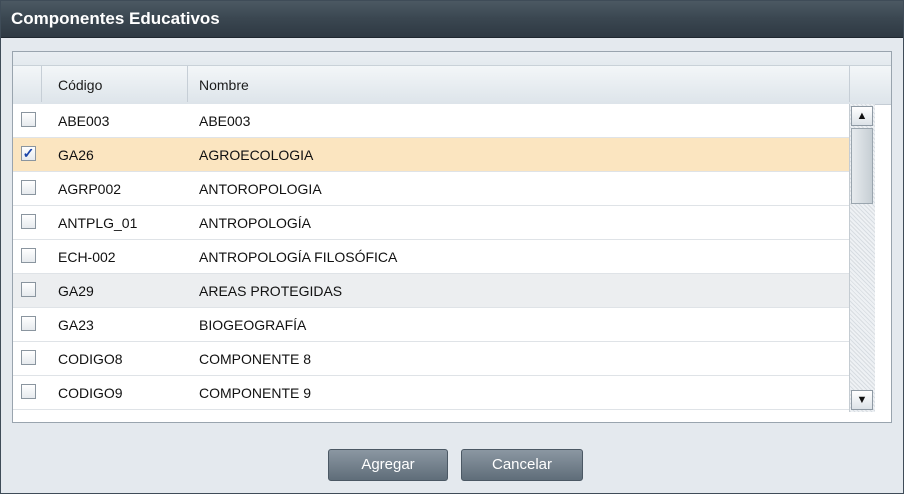  What do you see at coordinates (431, 359) in the screenshot?
I see `table-row: CODIGO8 COMPONENTE 8` at bounding box center [431, 359].